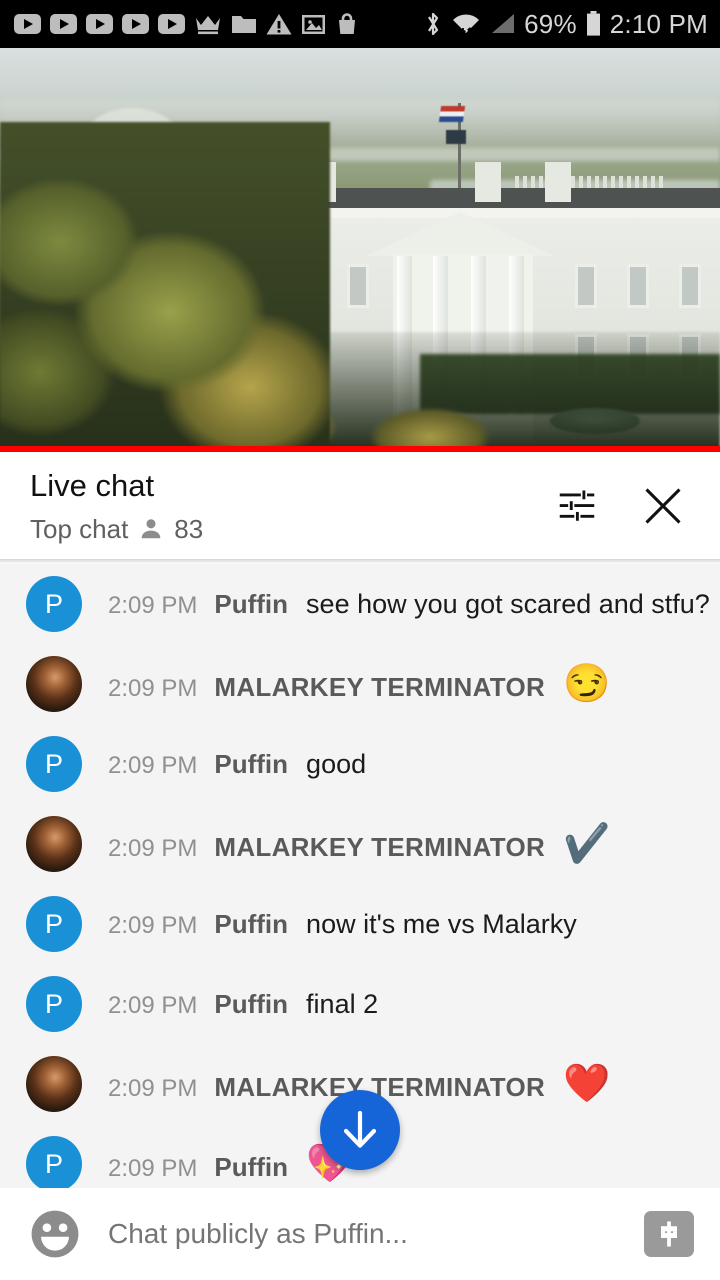  Describe the element at coordinates (376, 1234) in the screenshot. I see `chat-input` at that location.